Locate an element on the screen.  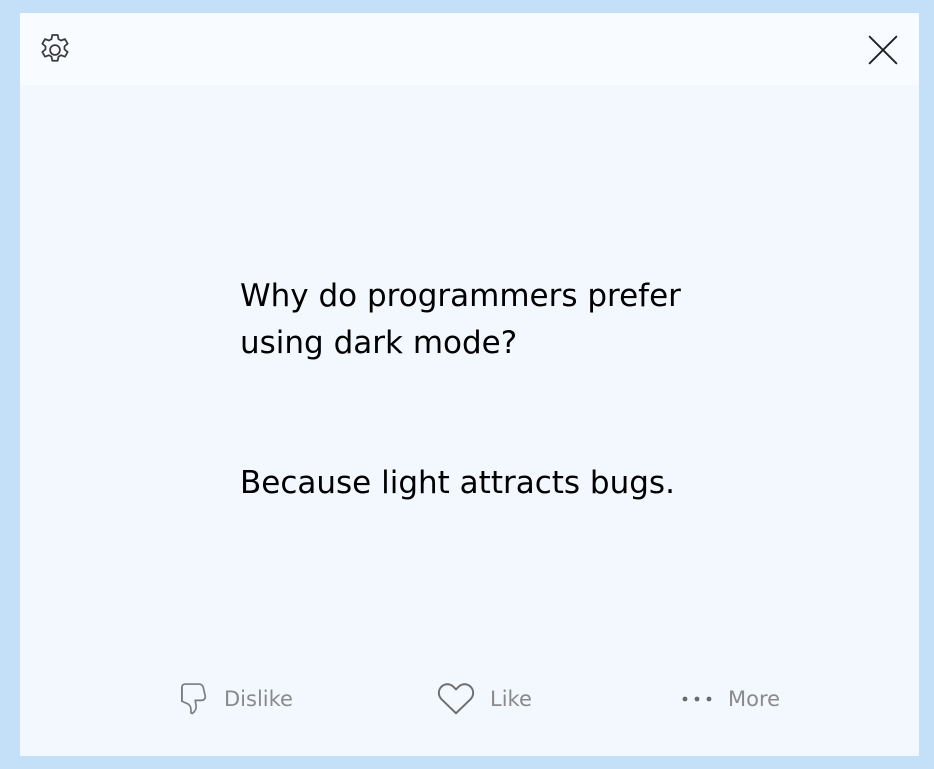
like-button: Like is located at coordinates (484, 699).